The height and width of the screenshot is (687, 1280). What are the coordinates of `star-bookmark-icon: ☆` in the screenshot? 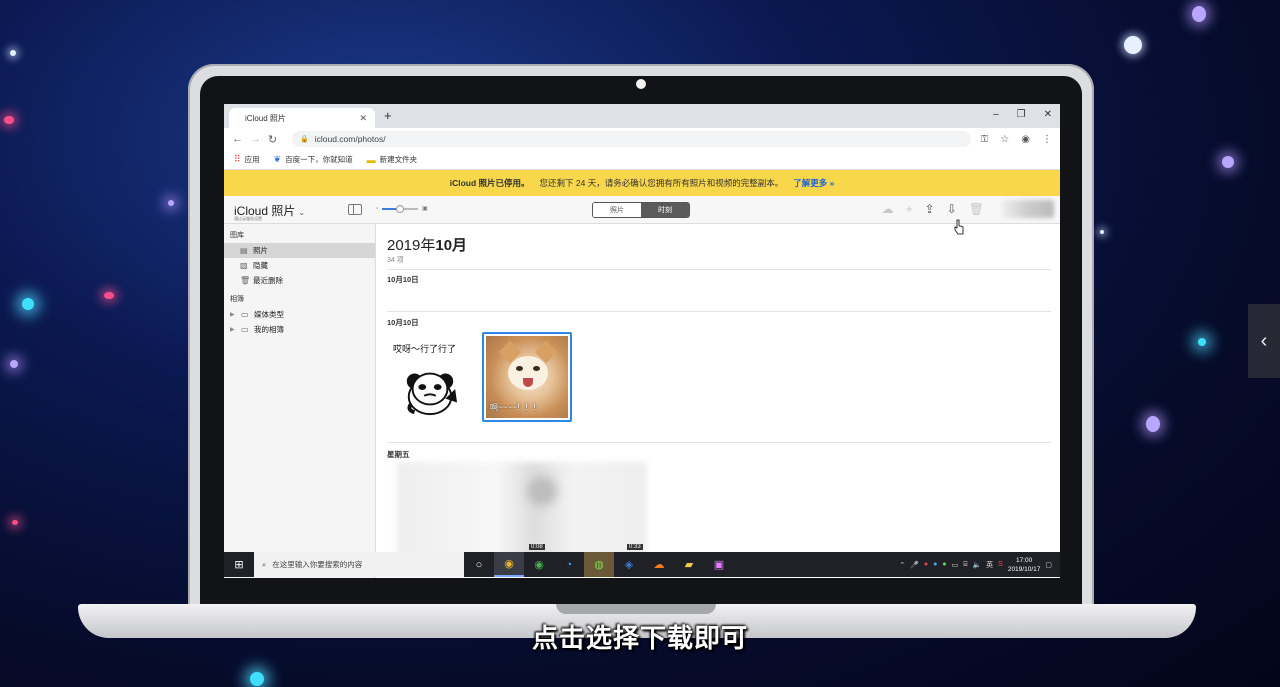 It's located at (1004, 139).